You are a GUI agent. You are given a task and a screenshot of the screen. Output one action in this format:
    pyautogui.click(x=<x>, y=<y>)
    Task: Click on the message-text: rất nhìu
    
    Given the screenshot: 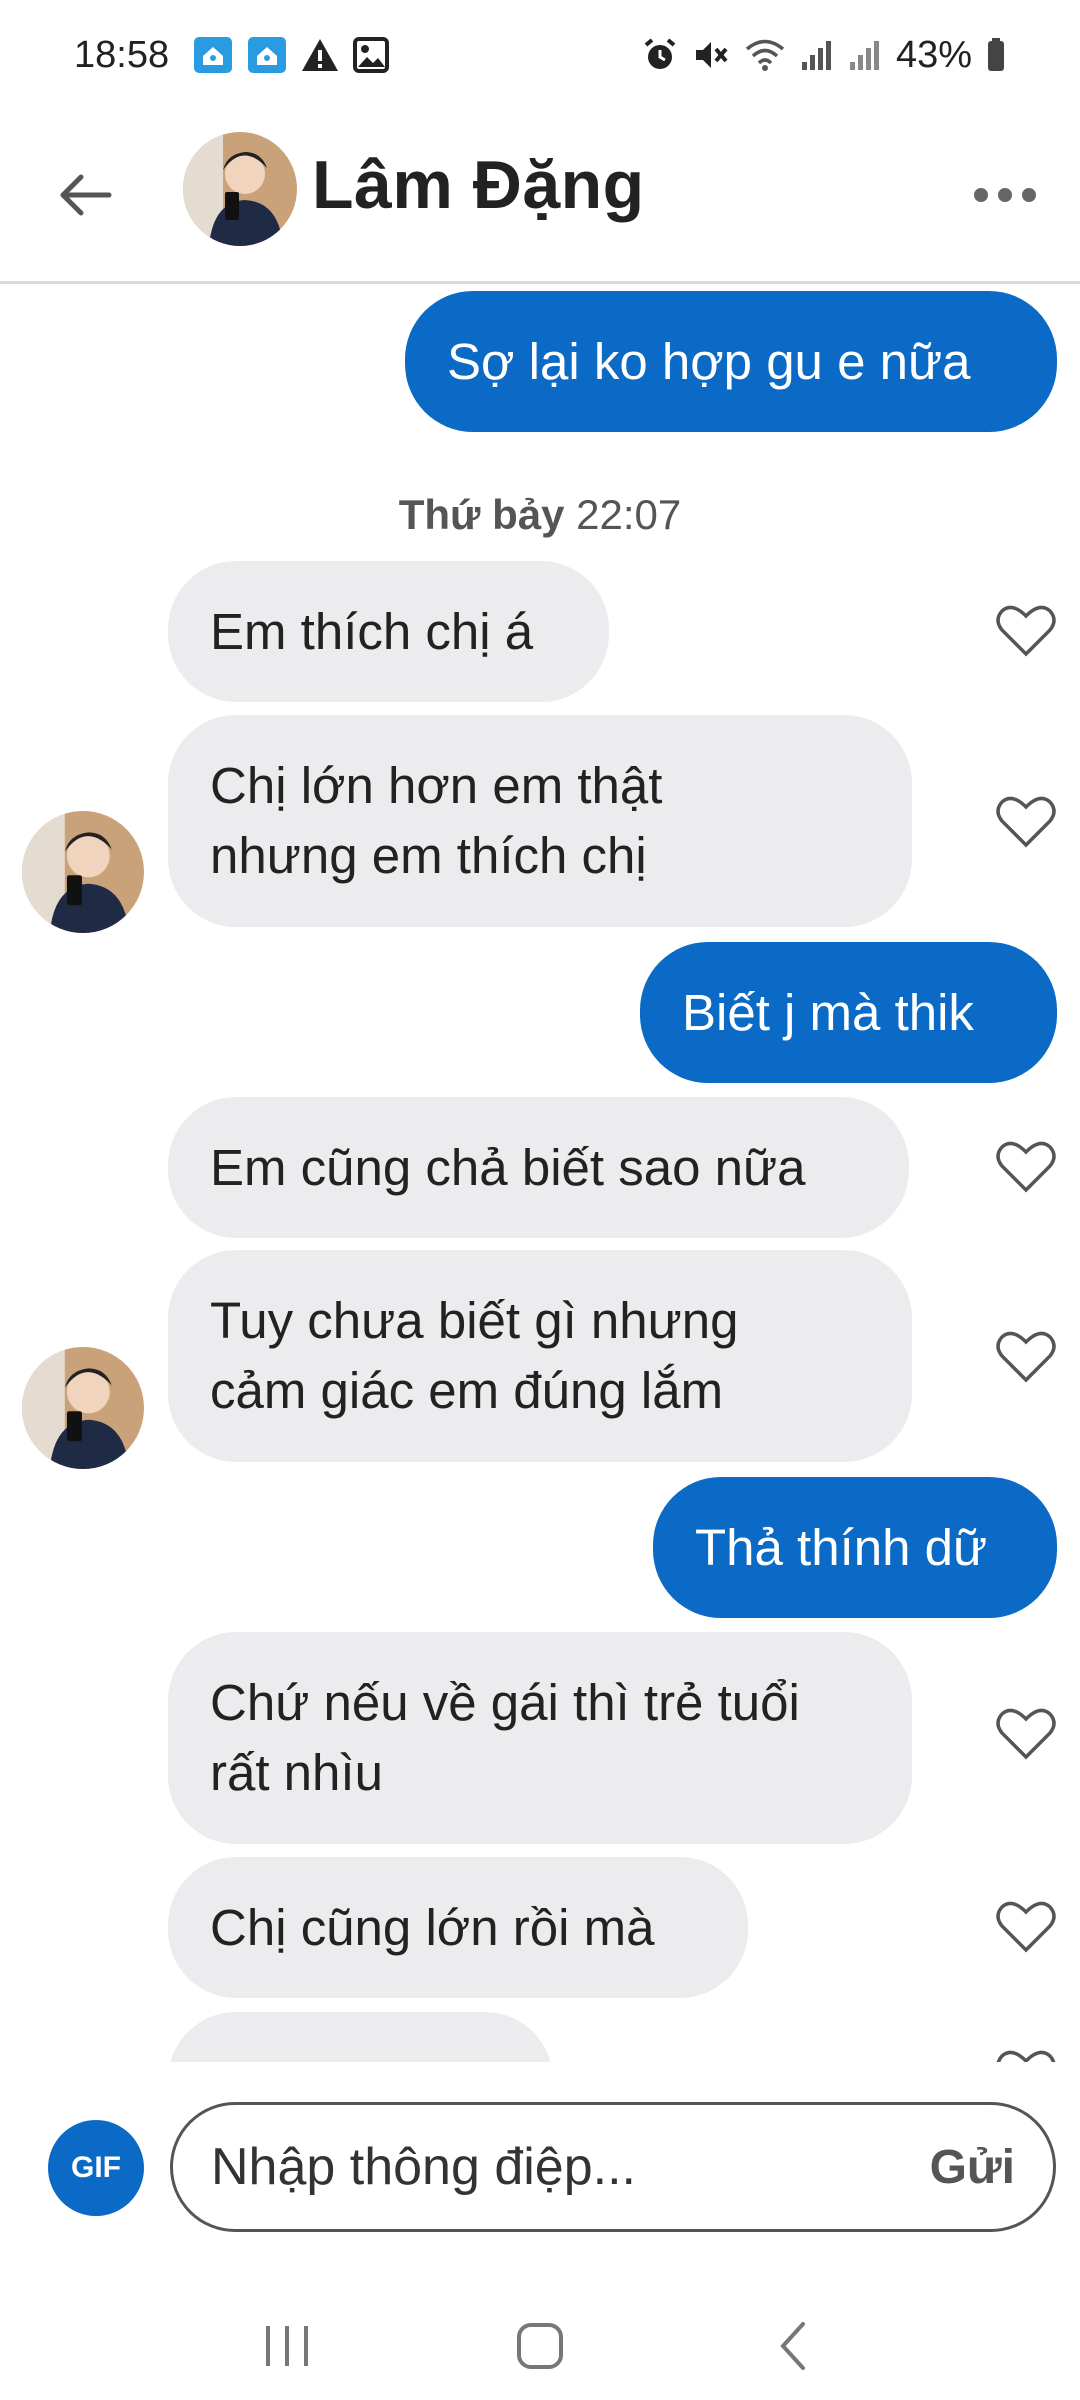 What is the action you would take?
    pyautogui.click(x=296, y=1772)
    